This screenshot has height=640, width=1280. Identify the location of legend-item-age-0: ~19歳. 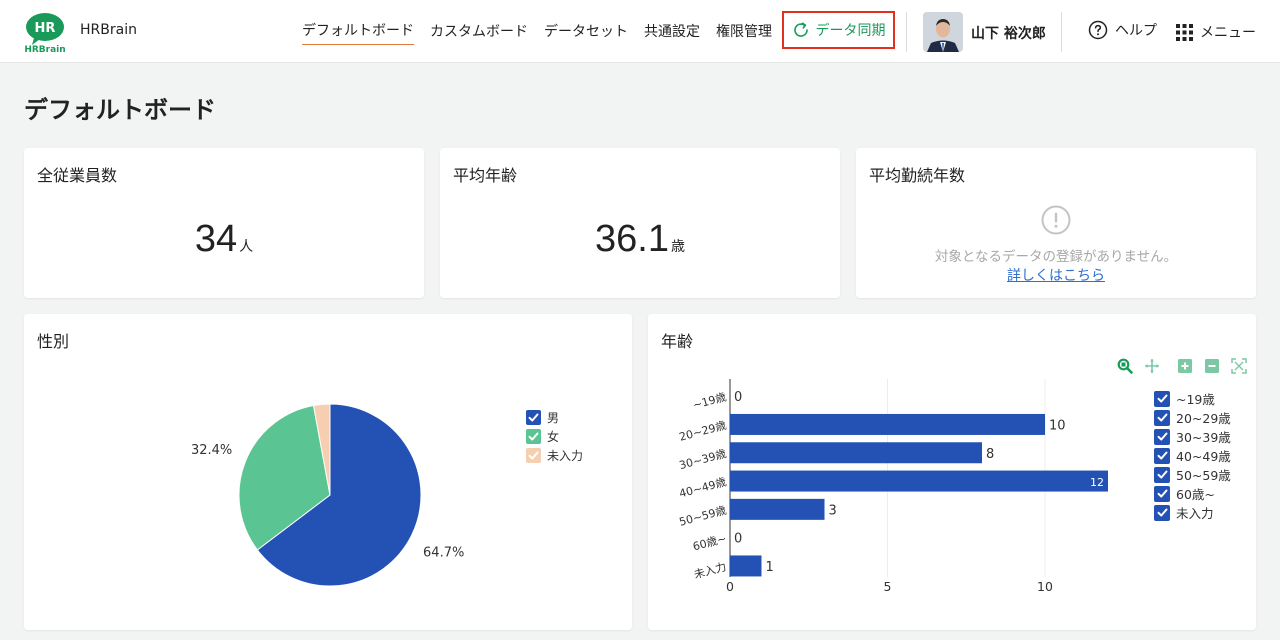
(1192, 398).